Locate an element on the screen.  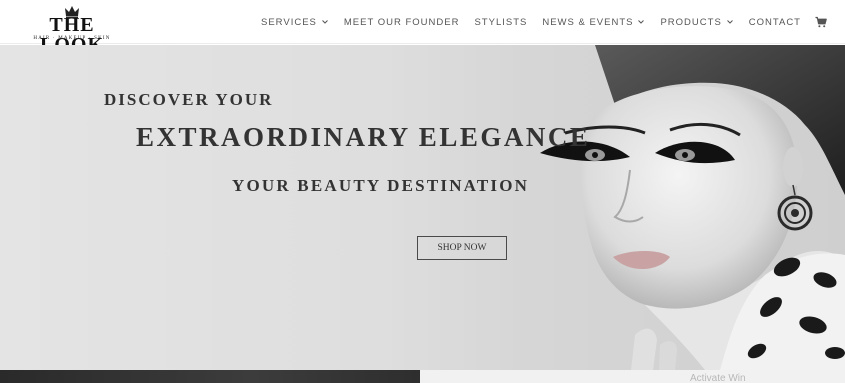
nav-item-label: STYLISTS is located at coordinates (501, 22).